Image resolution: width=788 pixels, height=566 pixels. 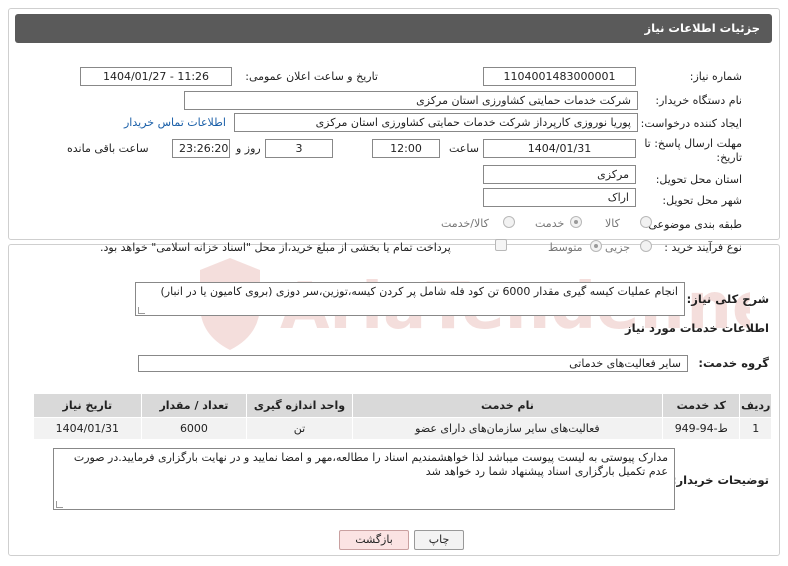 What do you see at coordinates (727, 299) in the screenshot?
I see `summary-label: شرح کلی نیاز:` at bounding box center [727, 299].